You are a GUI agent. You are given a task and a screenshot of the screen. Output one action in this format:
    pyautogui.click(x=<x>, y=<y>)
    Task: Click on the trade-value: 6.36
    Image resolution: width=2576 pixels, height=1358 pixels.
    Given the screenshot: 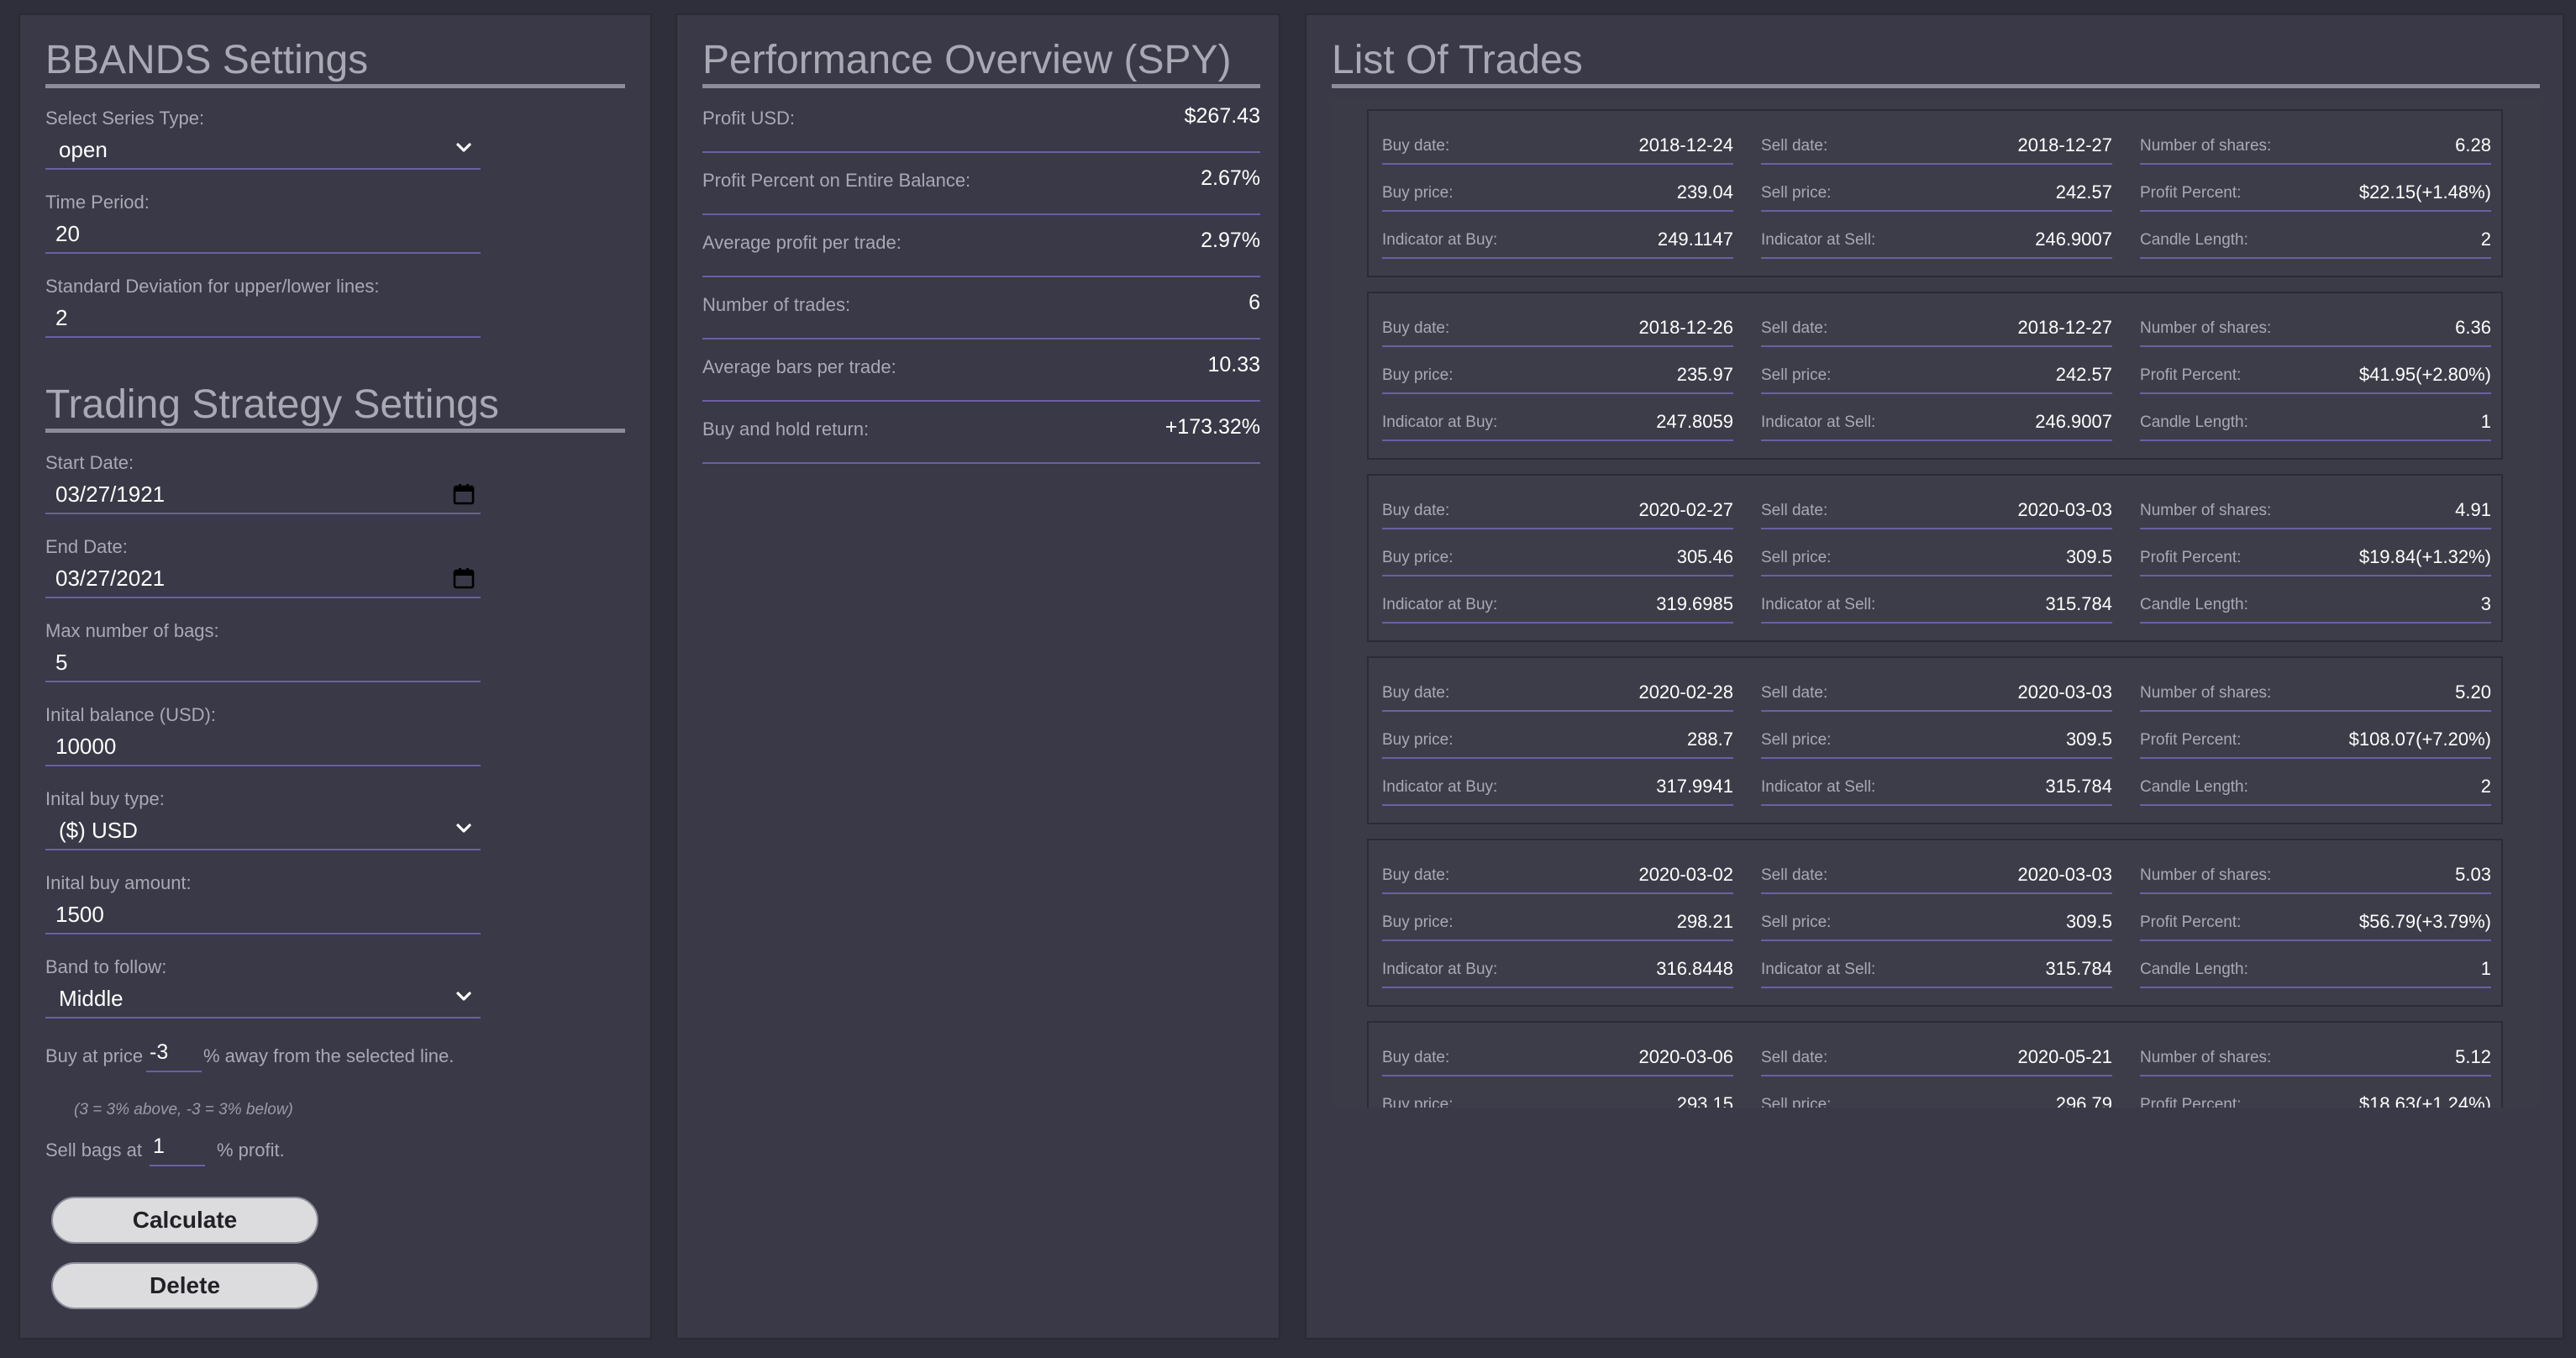 What is the action you would take?
    pyautogui.click(x=2473, y=327)
    